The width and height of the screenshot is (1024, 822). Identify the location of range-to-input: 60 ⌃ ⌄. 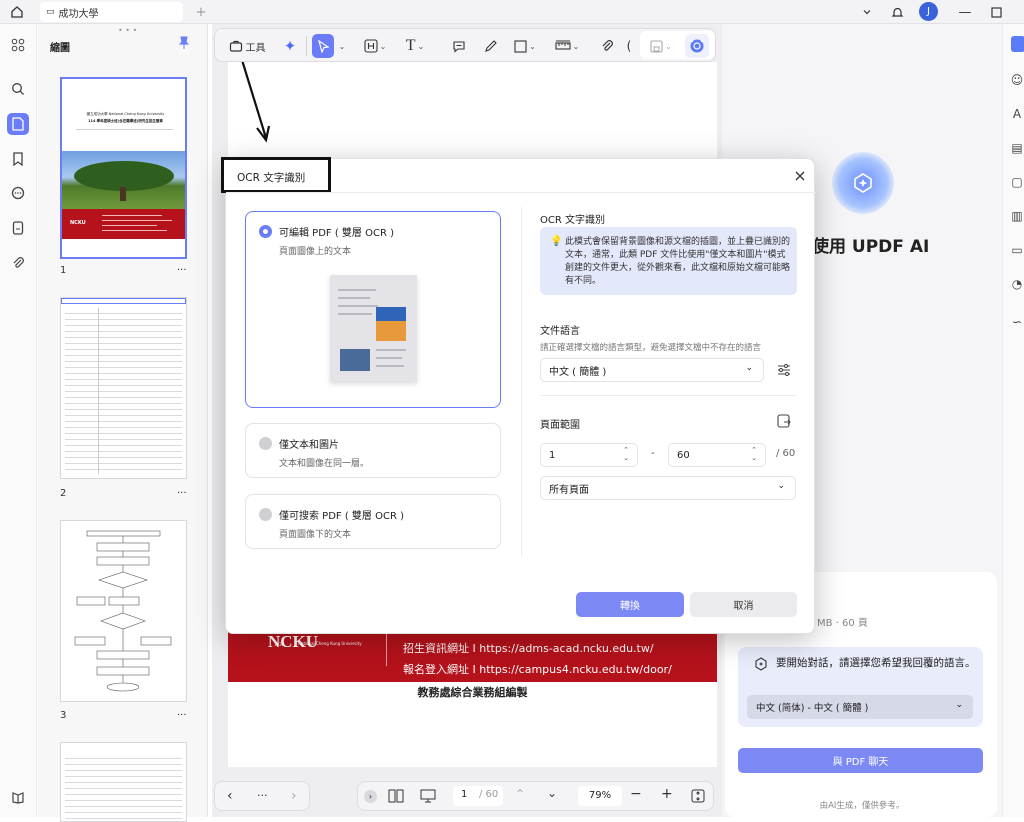
(717, 455).